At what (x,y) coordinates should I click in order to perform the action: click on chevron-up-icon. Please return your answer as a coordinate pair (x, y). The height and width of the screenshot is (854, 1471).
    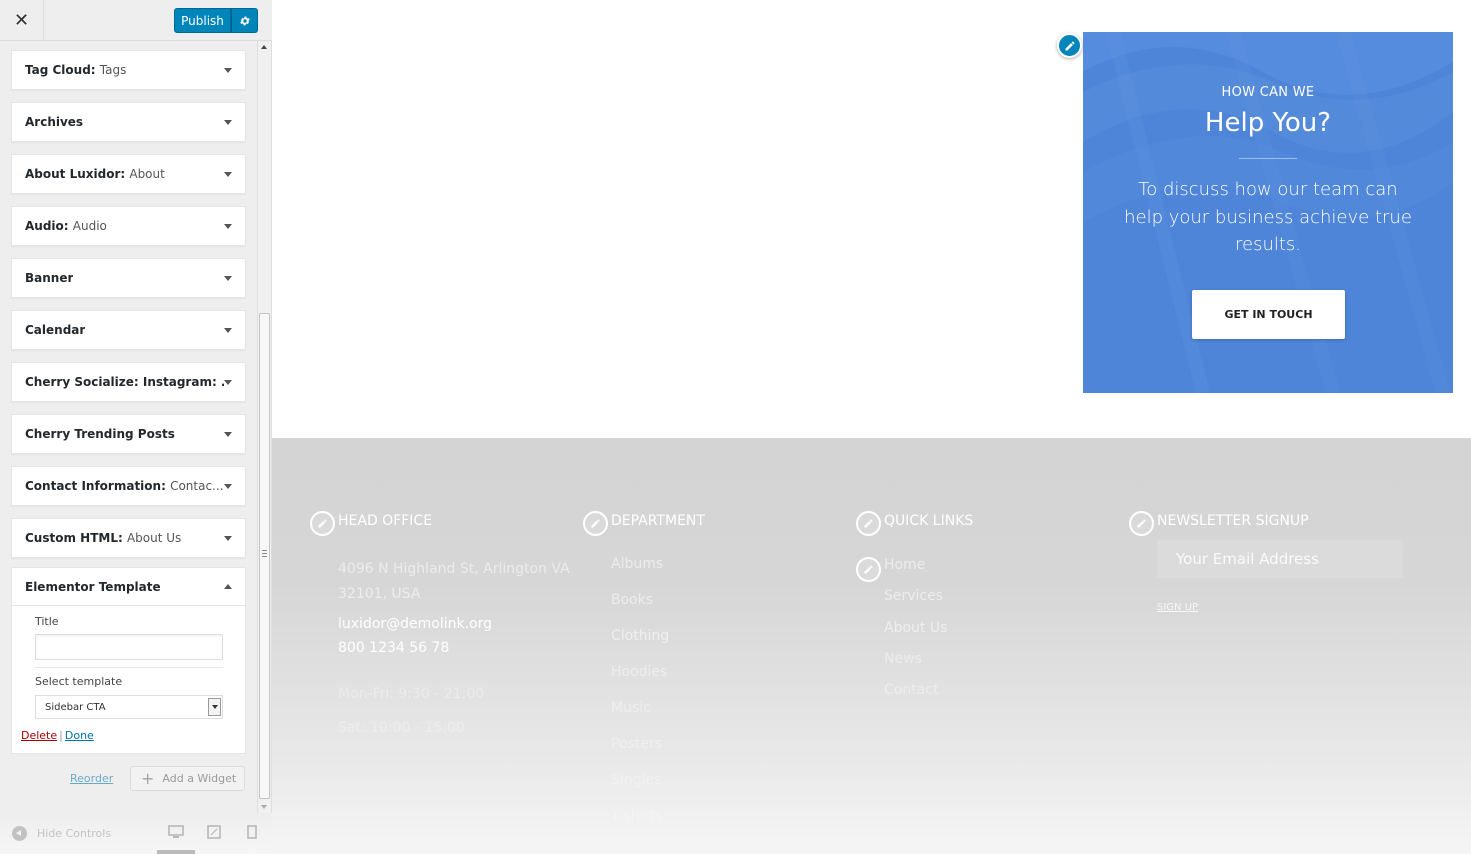
    Looking at the image, I should click on (228, 586).